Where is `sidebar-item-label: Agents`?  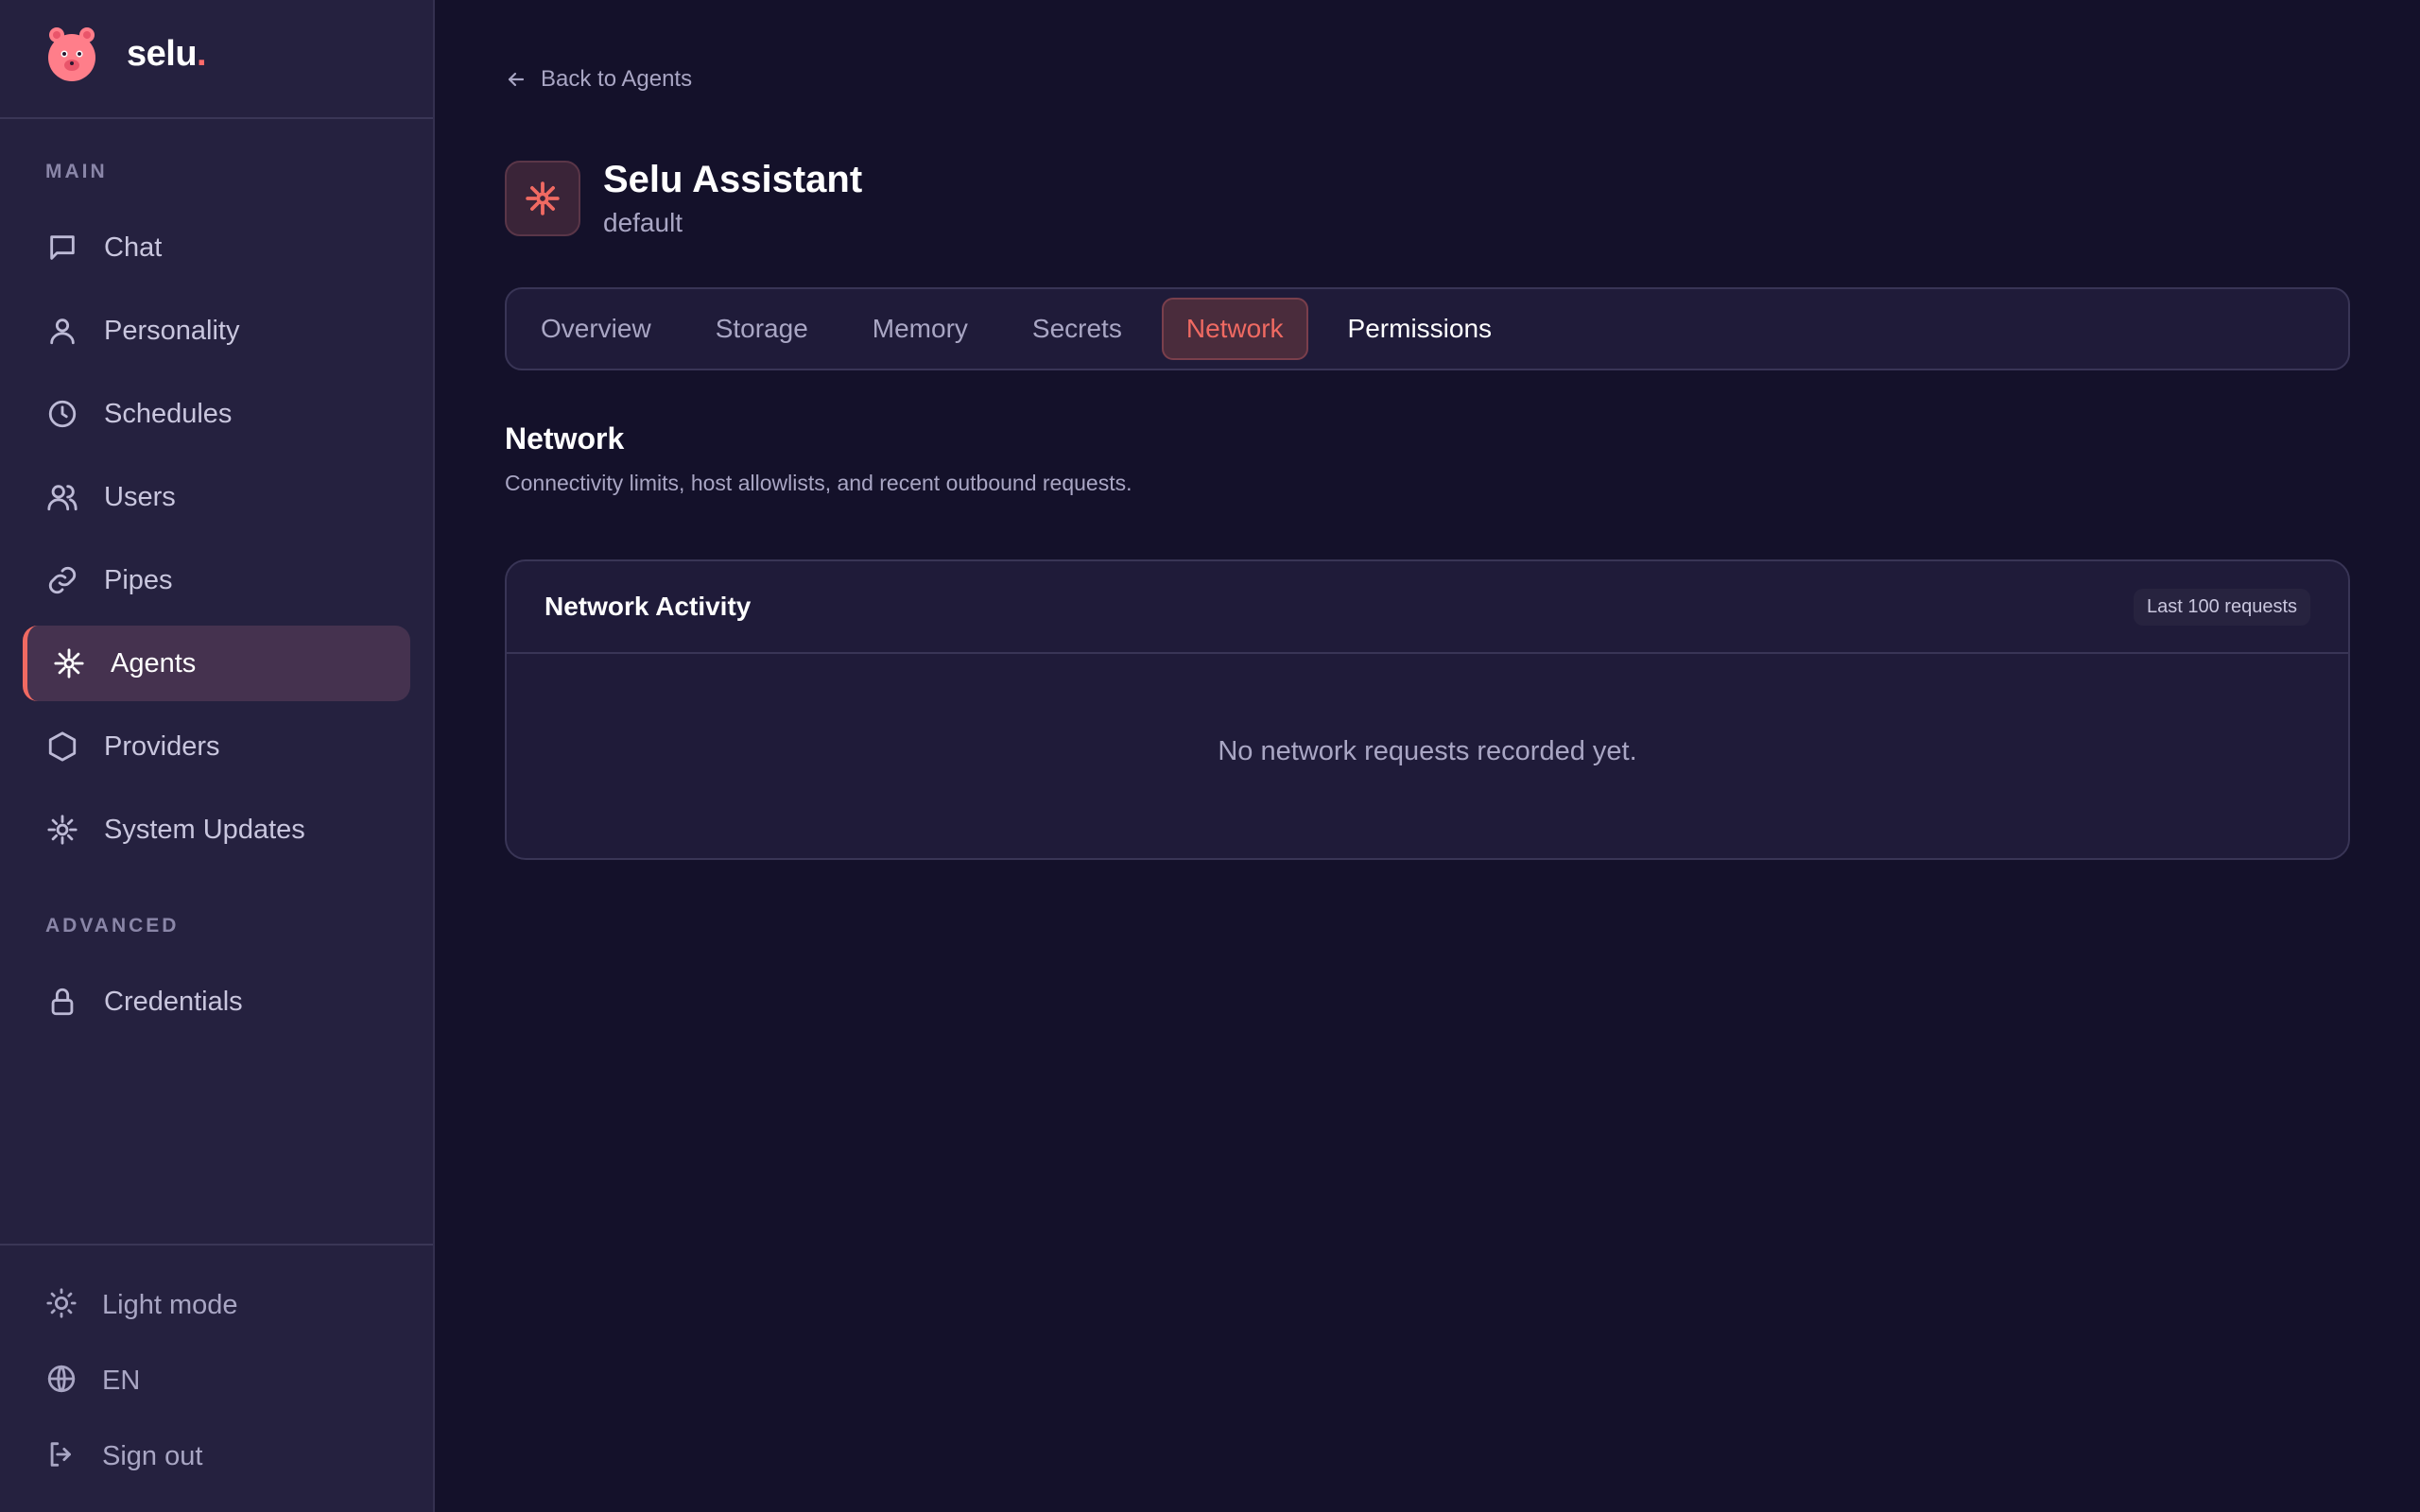
sidebar-item-label: Agents is located at coordinates (154, 663).